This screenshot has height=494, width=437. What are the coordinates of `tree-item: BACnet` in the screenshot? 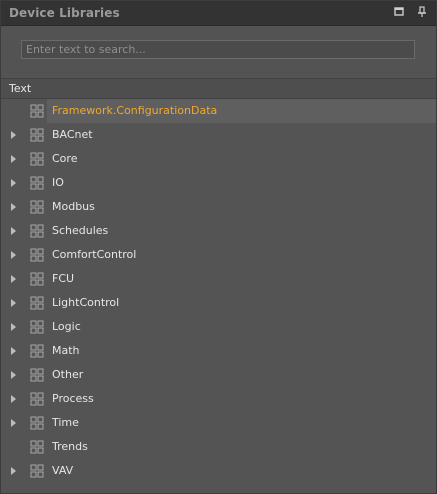 It's located at (218, 135).